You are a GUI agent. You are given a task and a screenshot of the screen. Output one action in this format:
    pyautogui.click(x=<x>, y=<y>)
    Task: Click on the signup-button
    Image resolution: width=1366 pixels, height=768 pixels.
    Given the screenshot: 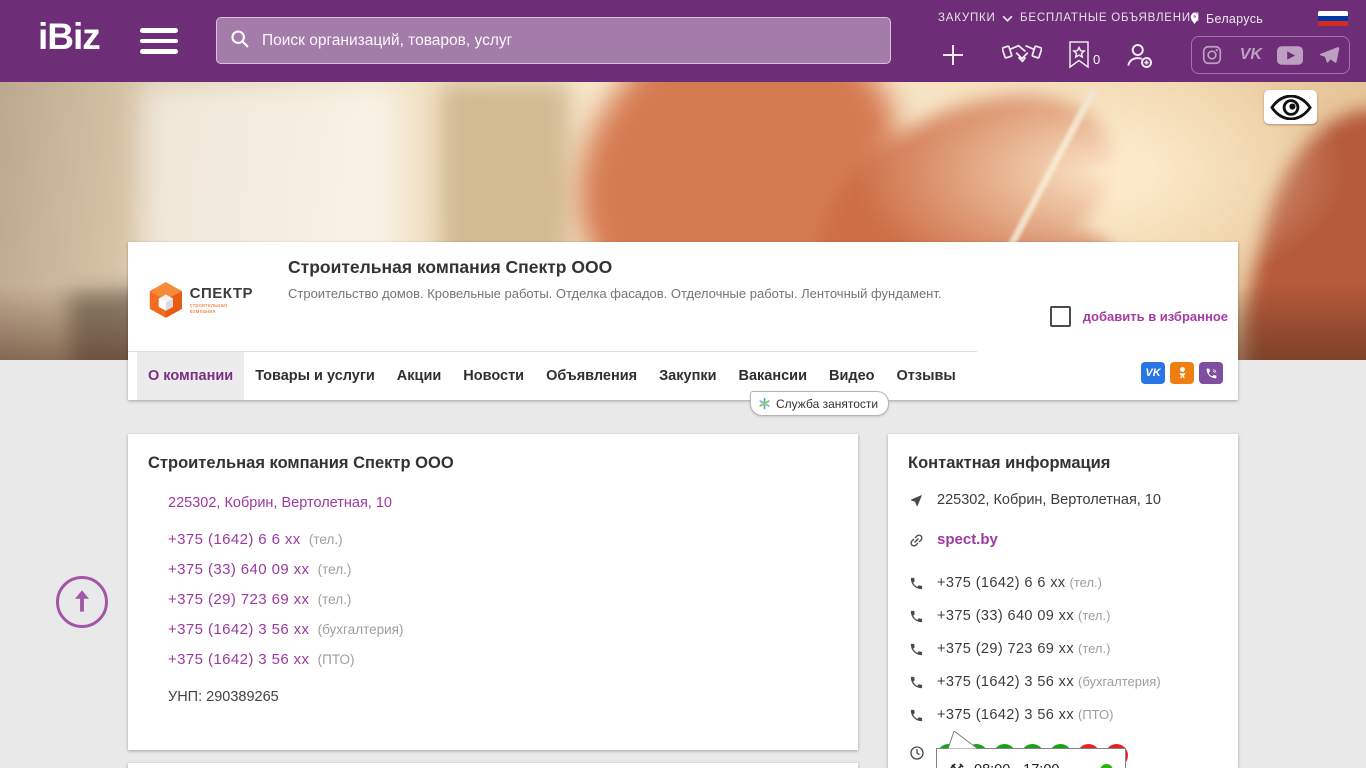 What is the action you would take?
    pyautogui.click(x=1139, y=55)
    